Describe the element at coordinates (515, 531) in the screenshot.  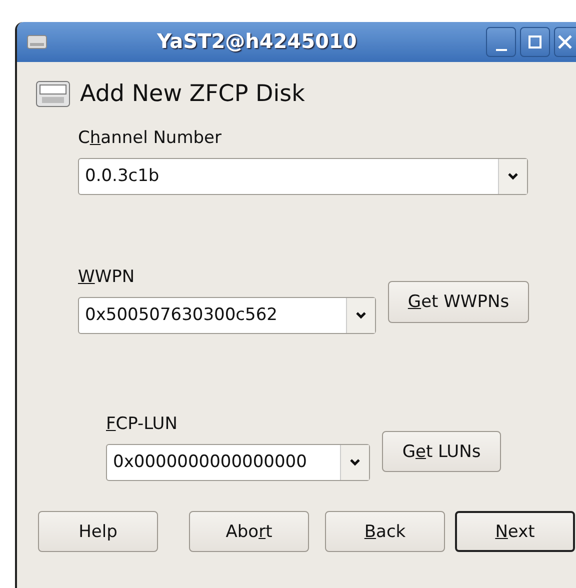
I see `dialog-button: Next` at that location.